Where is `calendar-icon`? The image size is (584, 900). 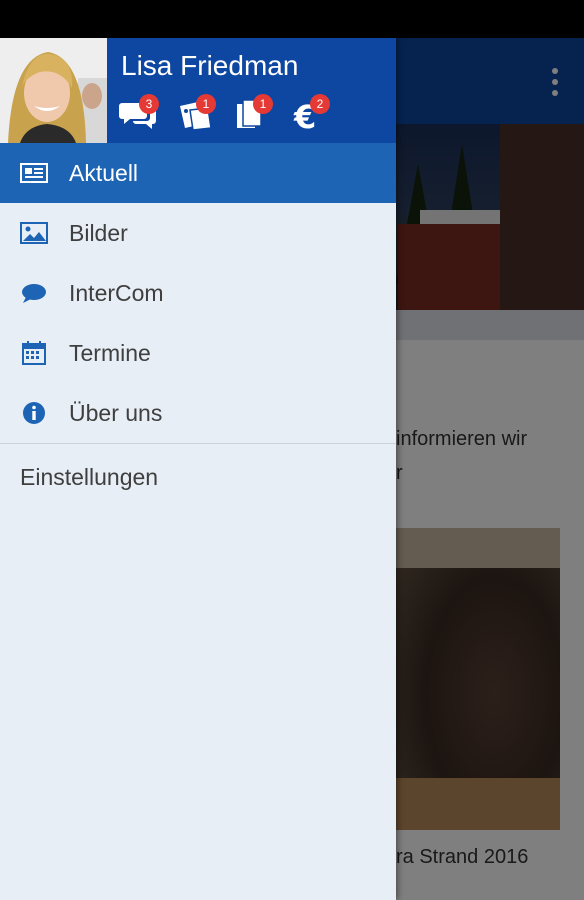
calendar-icon is located at coordinates (34, 353).